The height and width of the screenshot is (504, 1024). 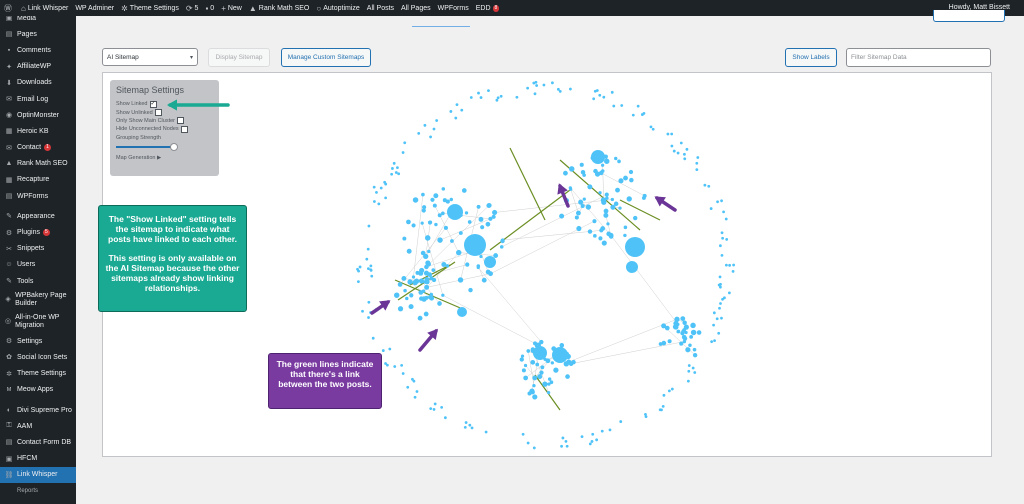 What do you see at coordinates (134, 112) in the screenshot?
I see `option-label: Show Unlinked` at bounding box center [134, 112].